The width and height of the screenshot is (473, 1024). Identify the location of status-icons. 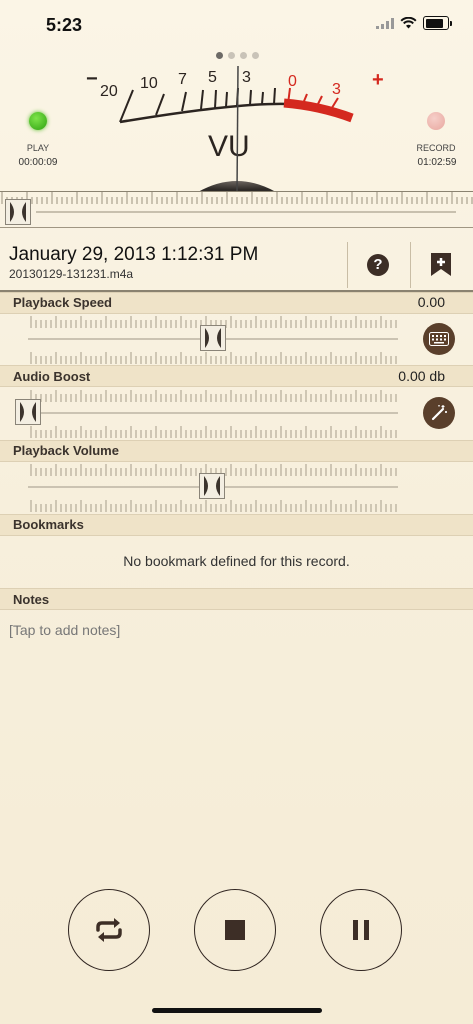
(414, 23).